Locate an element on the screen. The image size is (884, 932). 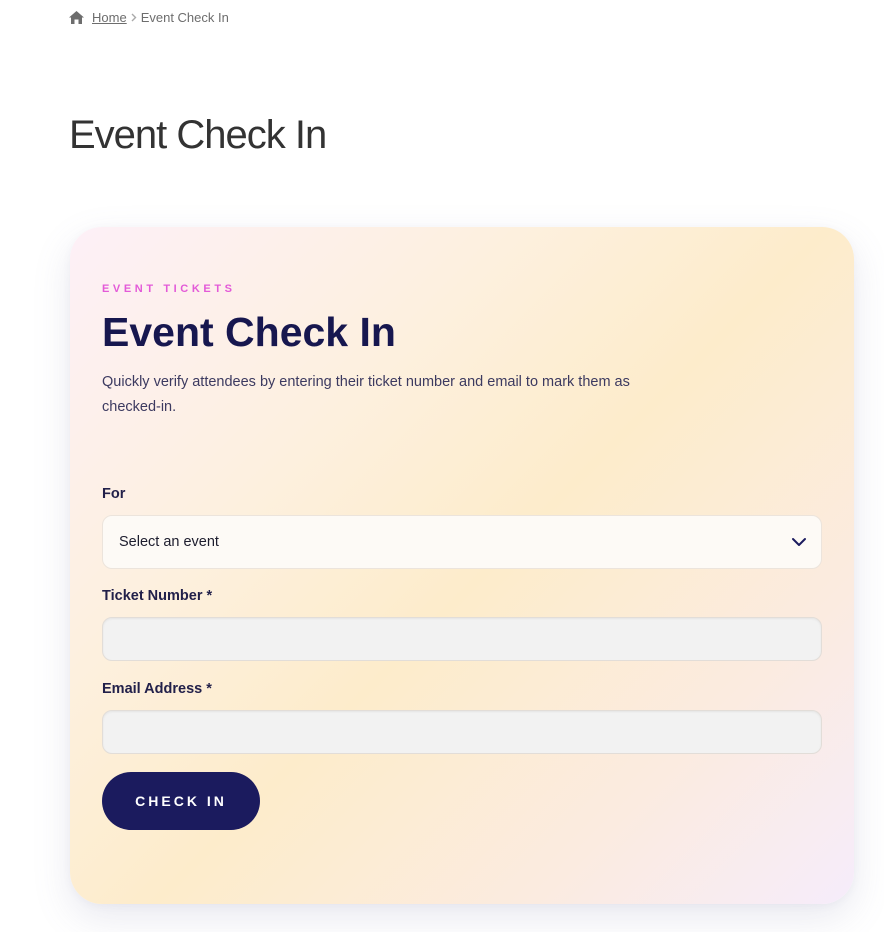
chevron-down-icon is located at coordinates (799, 542).